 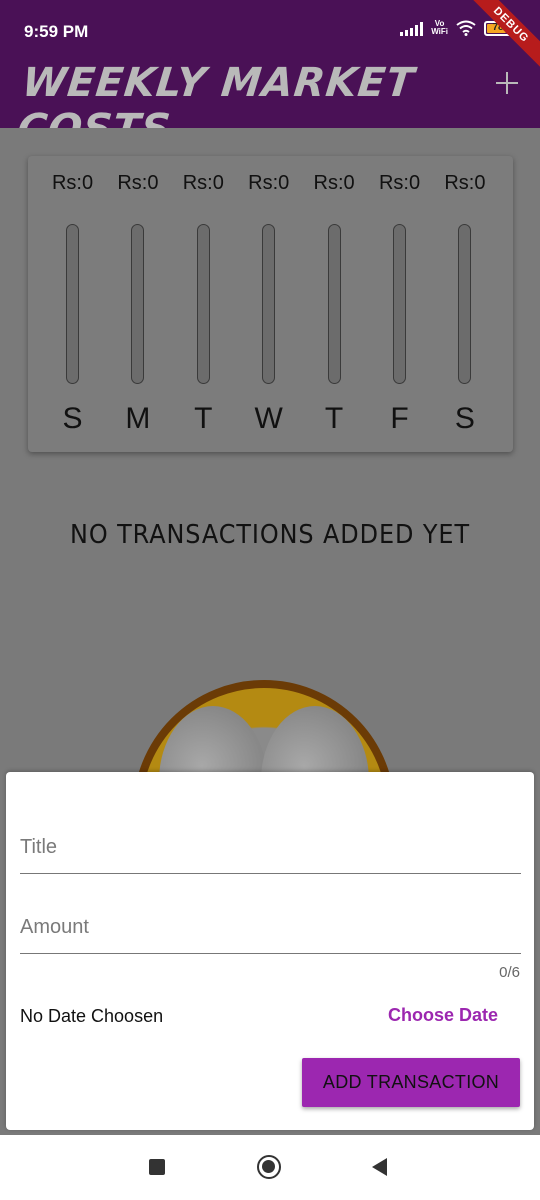 I want to click on chart-bar-0: Rs:0 S, so click(x=72, y=304).